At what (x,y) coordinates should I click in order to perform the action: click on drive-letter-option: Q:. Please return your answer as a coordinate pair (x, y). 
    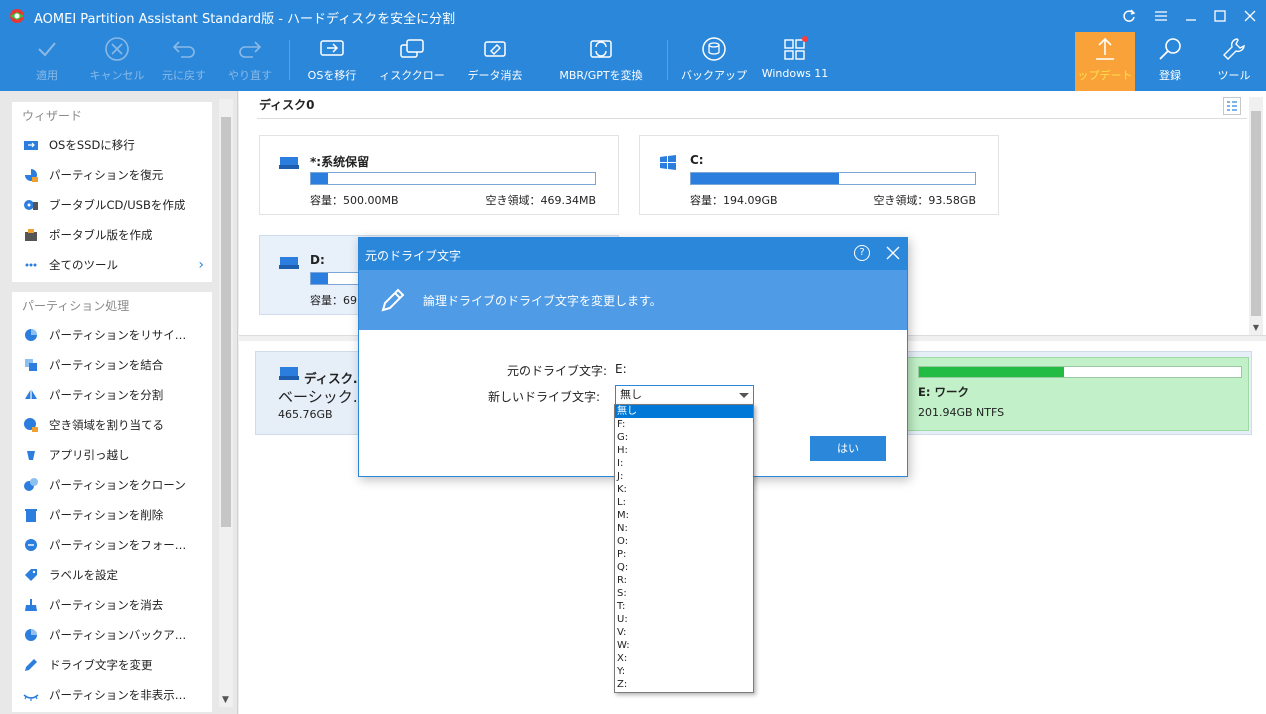
    Looking at the image, I should click on (684, 567).